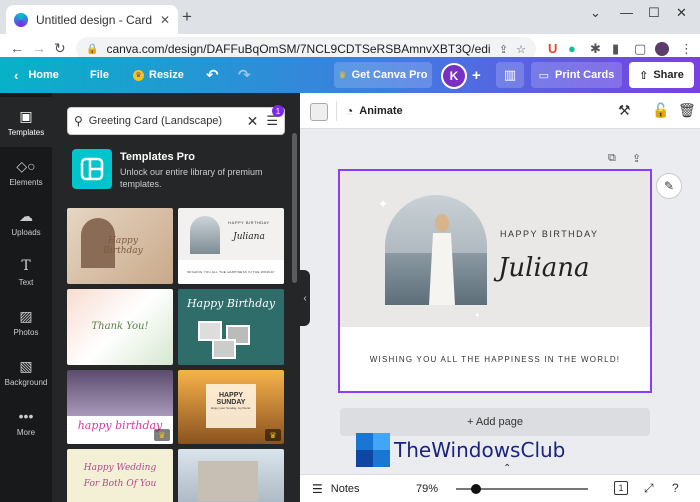  What do you see at coordinates (26, 415) in the screenshot?
I see `more-icon: •••` at bounding box center [26, 415].